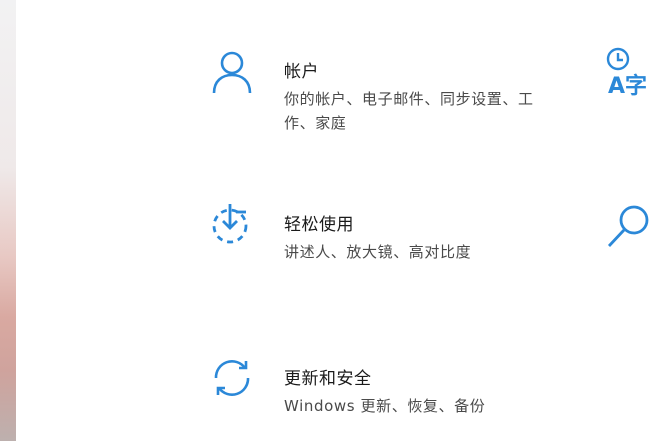 Image resolution: width=650 pixels, height=441 pixels. I want to click on setting-update-security-description: Windows 更新、恢复、备份, so click(385, 406).